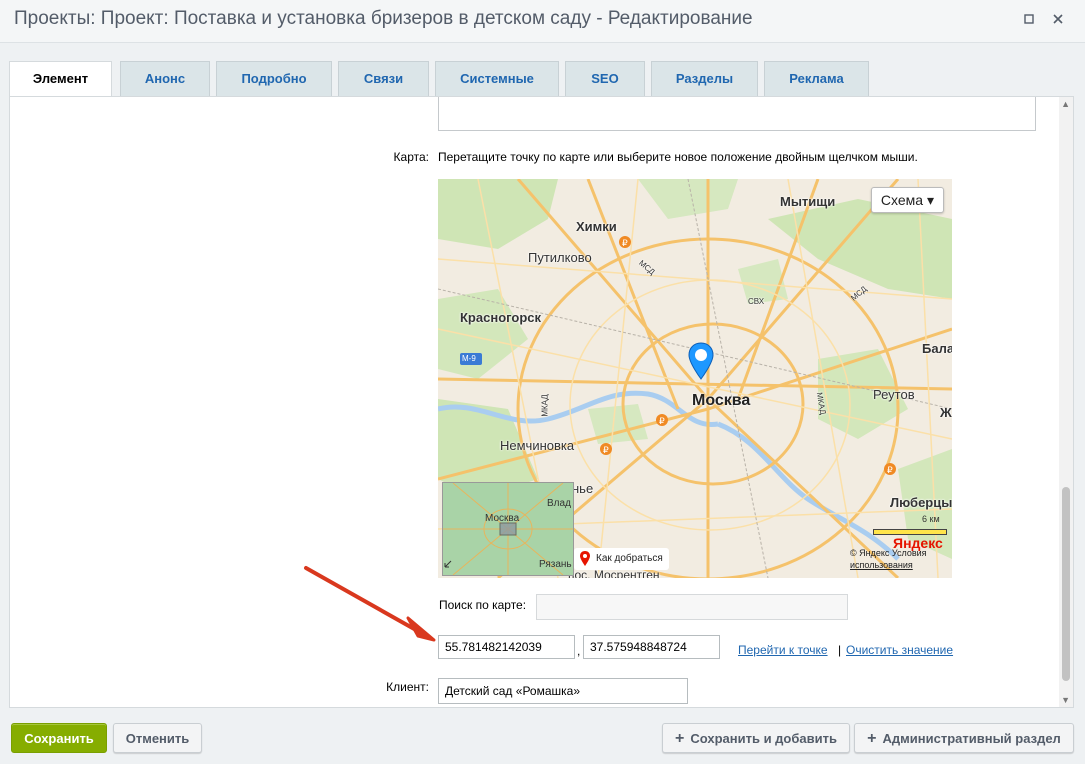 The height and width of the screenshot is (764, 1085). What do you see at coordinates (596, 226) in the screenshot?
I see `map-label-khimki: Химки` at bounding box center [596, 226].